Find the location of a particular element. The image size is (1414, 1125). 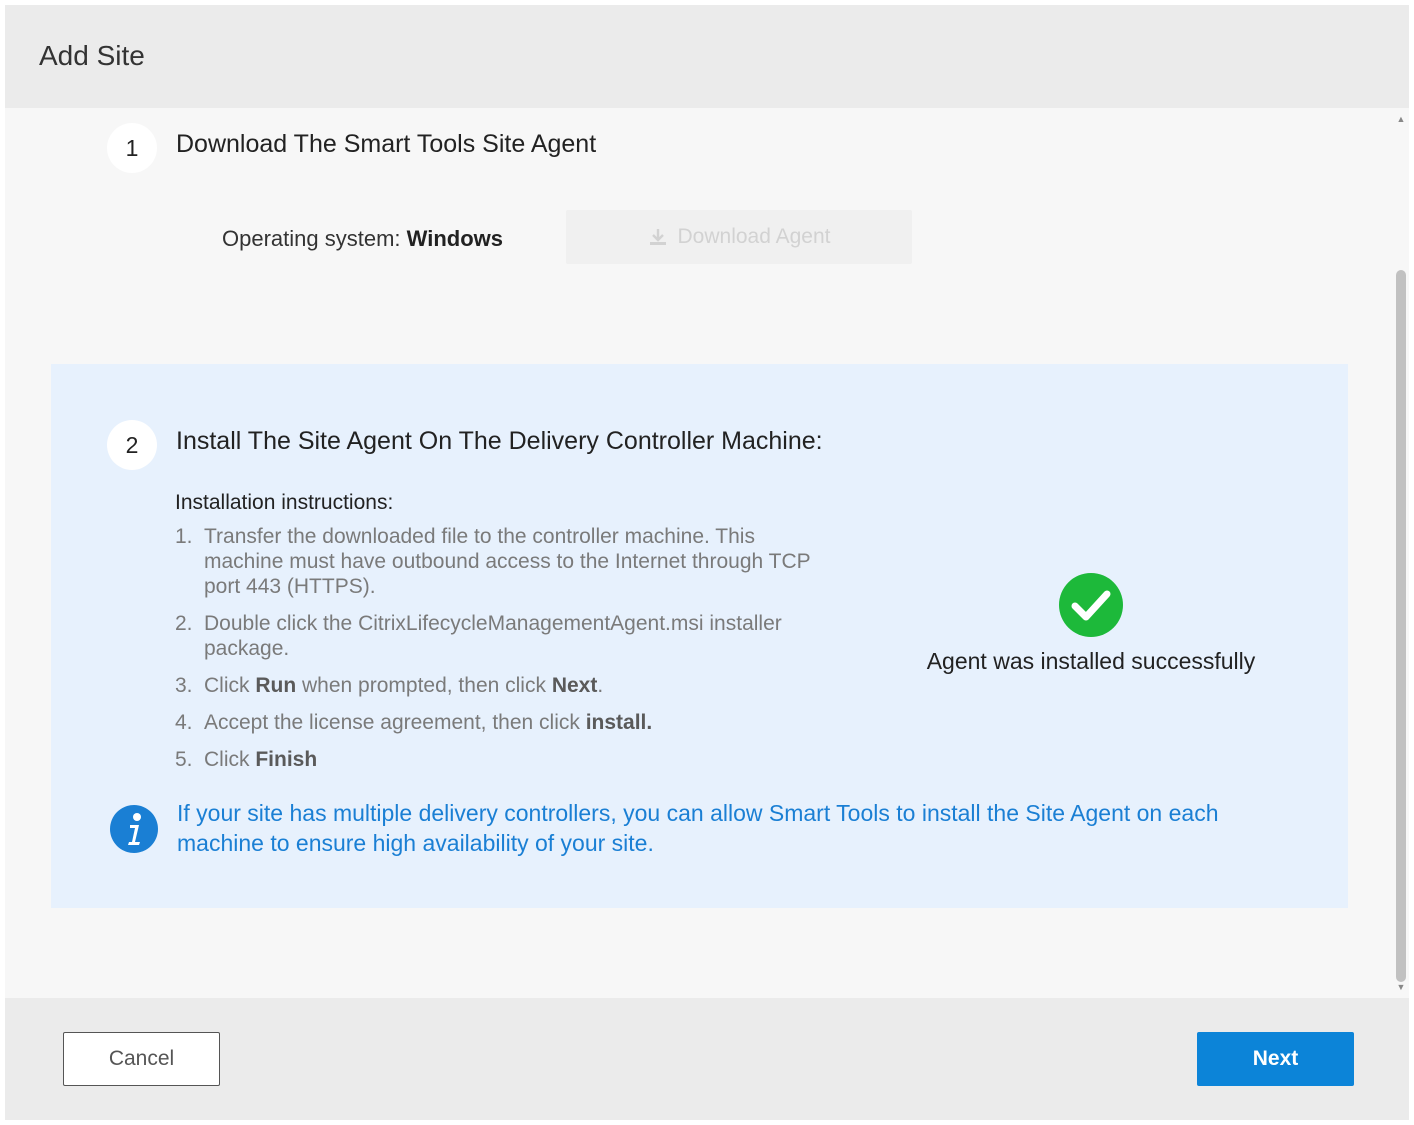

download-agent-button: Download Agent is located at coordinates (739, 237).